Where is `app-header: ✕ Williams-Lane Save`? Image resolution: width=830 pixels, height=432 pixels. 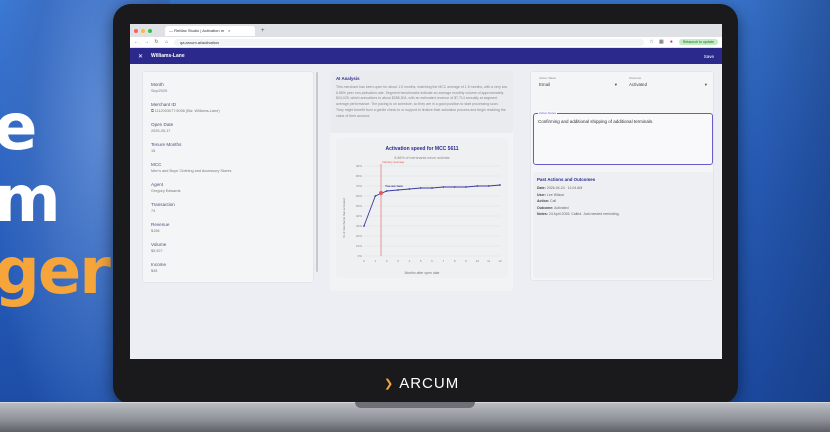 app-header: ✕ Williams-Lane Save is located at coordinates (426, 56).